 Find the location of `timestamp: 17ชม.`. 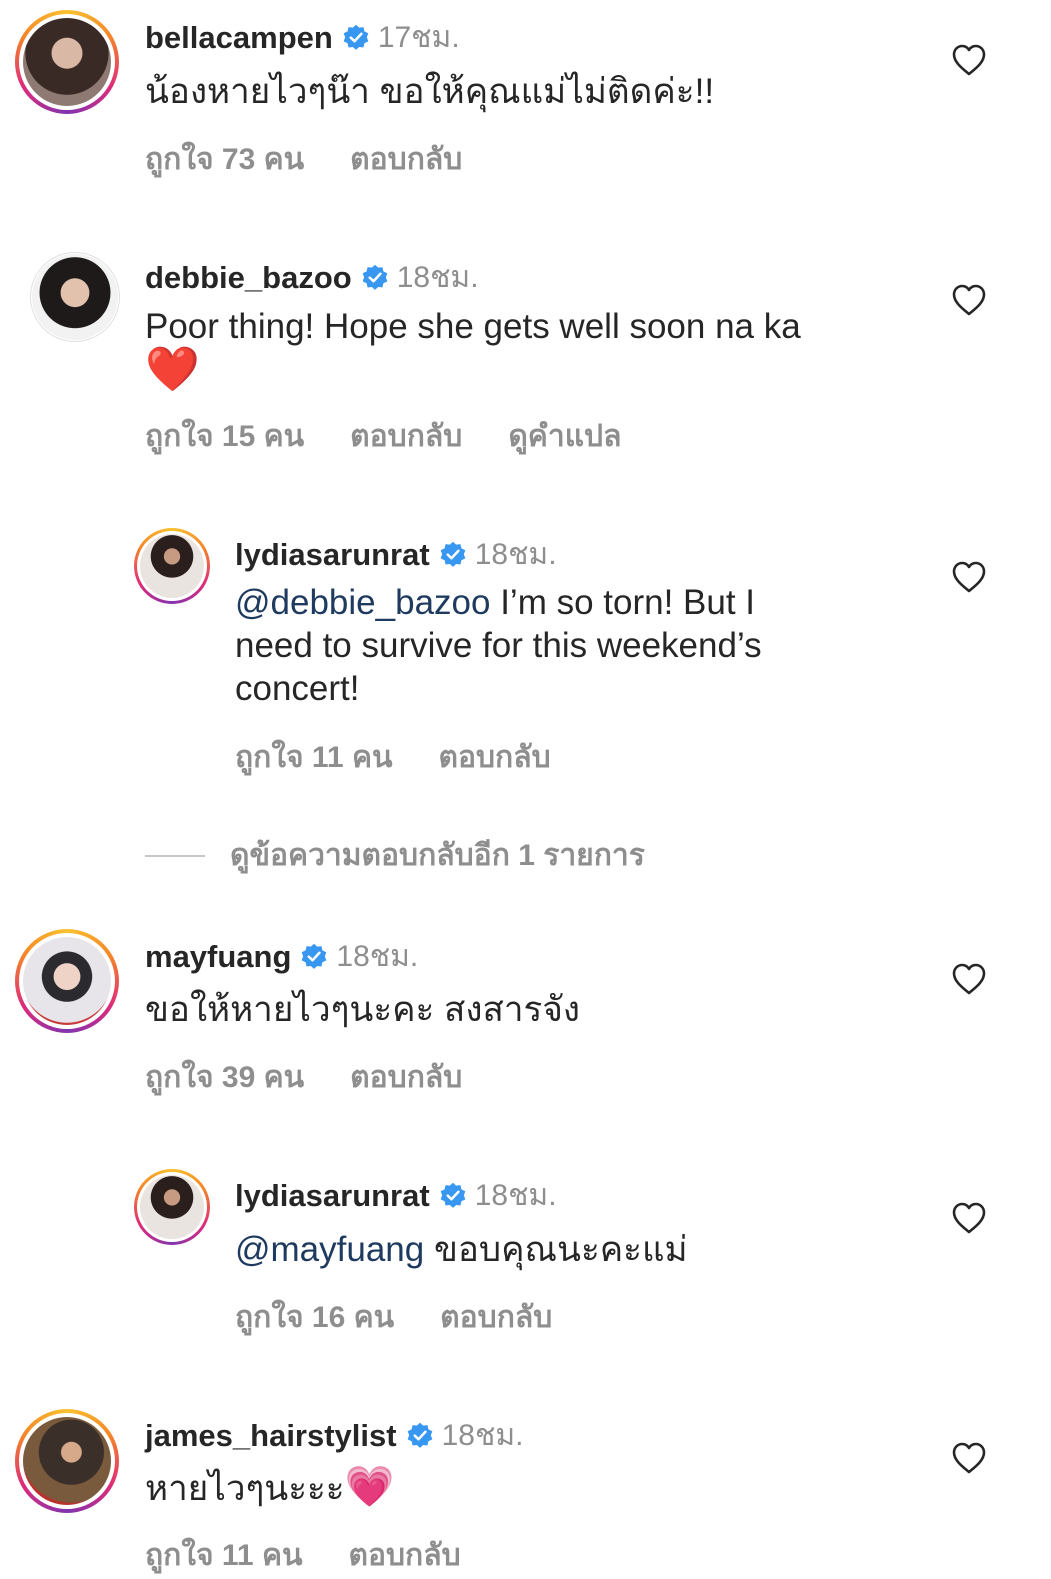

timestamp: 17ชม. is located at coordinates (418, 37).